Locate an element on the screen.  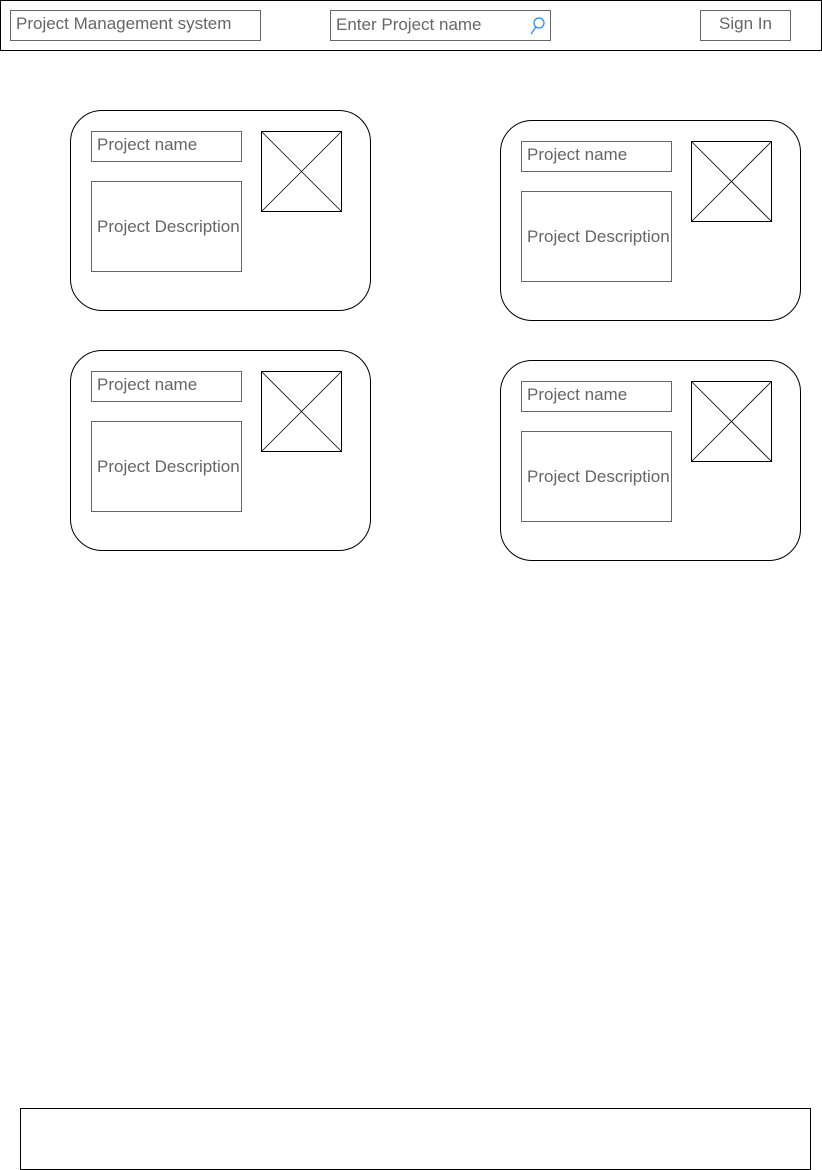
search-icon is located at coordinates (537, 26).